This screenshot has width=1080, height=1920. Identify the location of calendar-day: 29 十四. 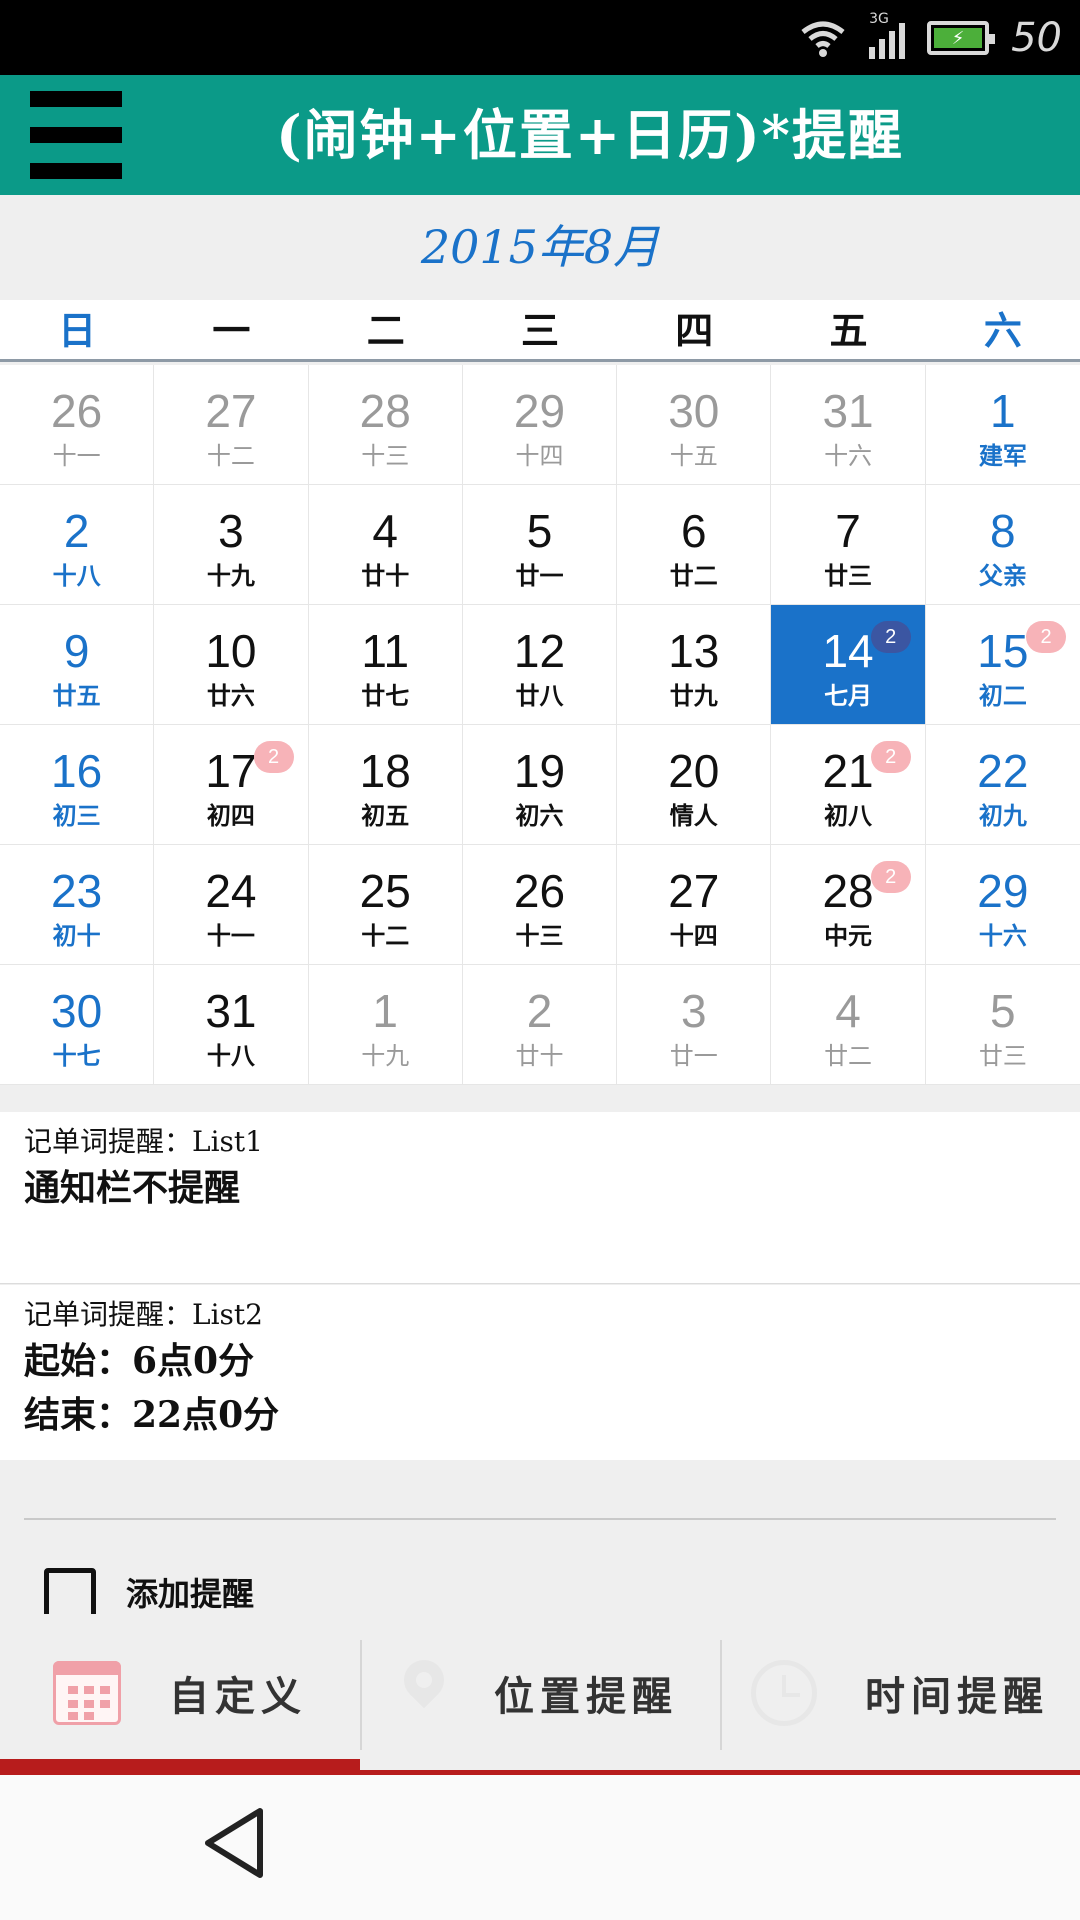
(540, 425).